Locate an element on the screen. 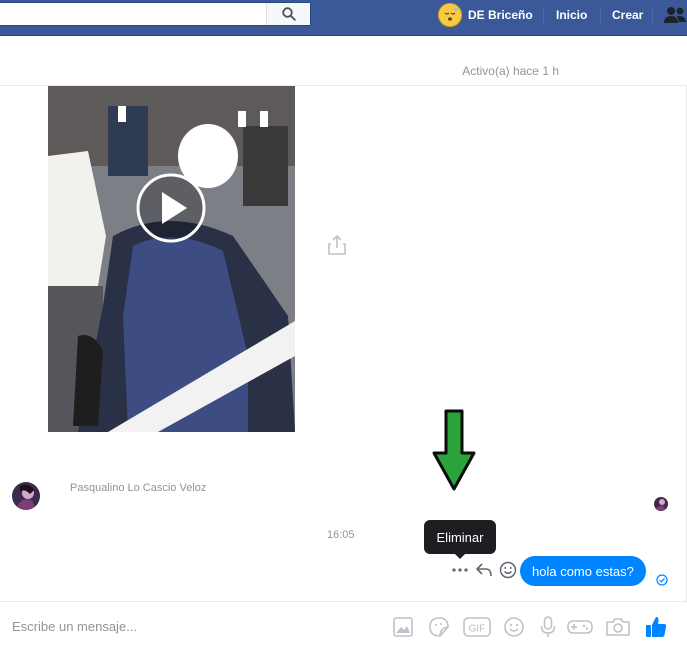  gif-button: GIF is located at coordinates (477, 627).